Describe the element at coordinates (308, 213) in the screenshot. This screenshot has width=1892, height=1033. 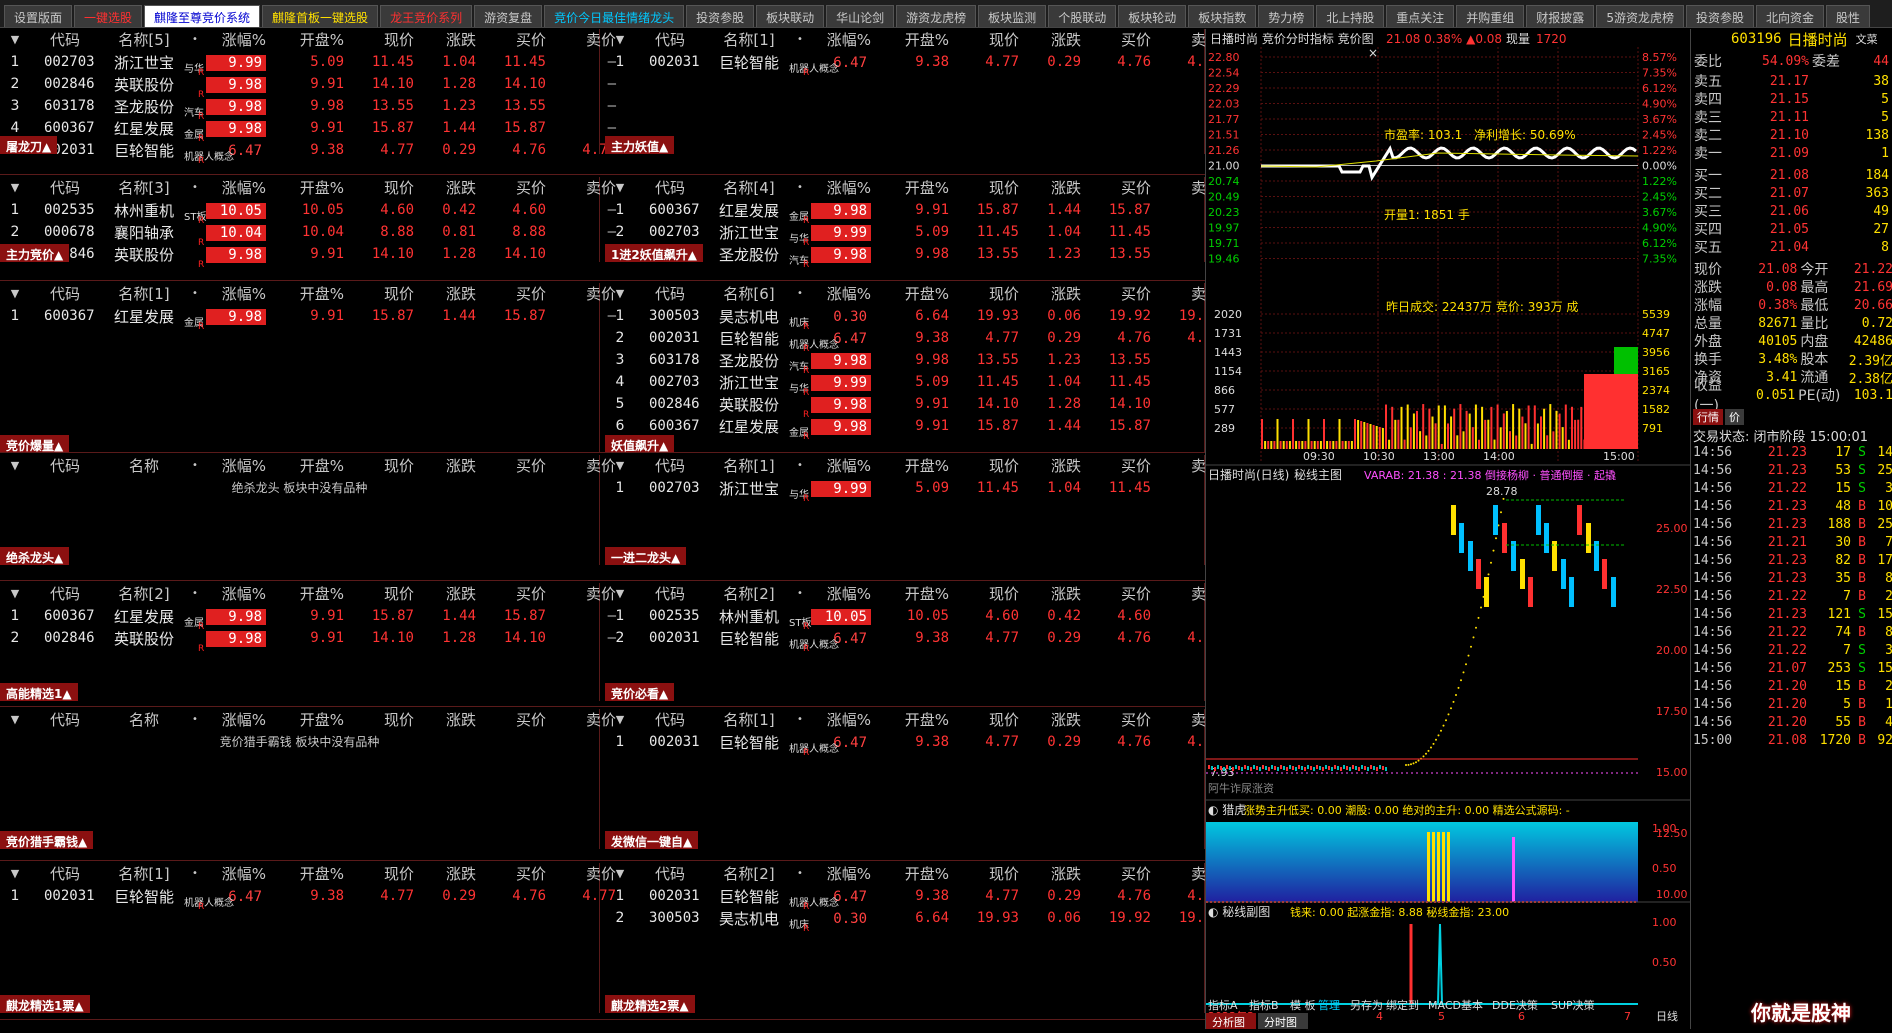
I see `table-row: 1002535林州重机ST板R10.0510.054.600.424.60–` at that location.